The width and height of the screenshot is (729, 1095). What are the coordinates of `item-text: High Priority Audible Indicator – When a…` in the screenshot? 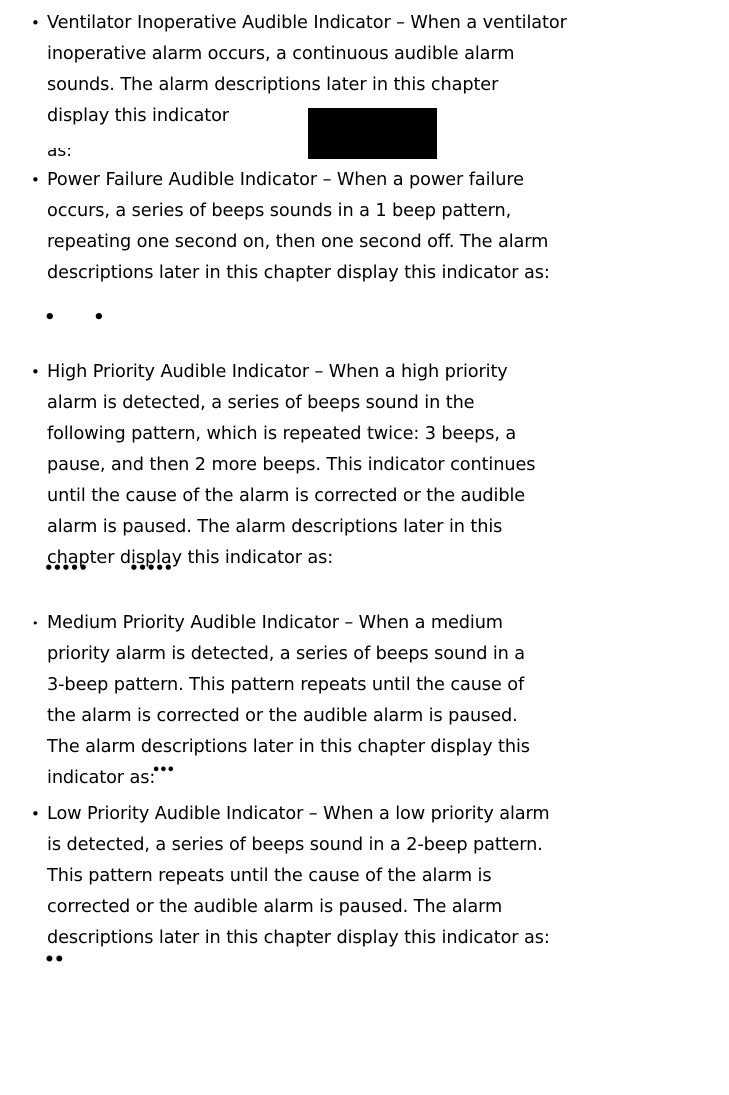 It's located at (291, 465).